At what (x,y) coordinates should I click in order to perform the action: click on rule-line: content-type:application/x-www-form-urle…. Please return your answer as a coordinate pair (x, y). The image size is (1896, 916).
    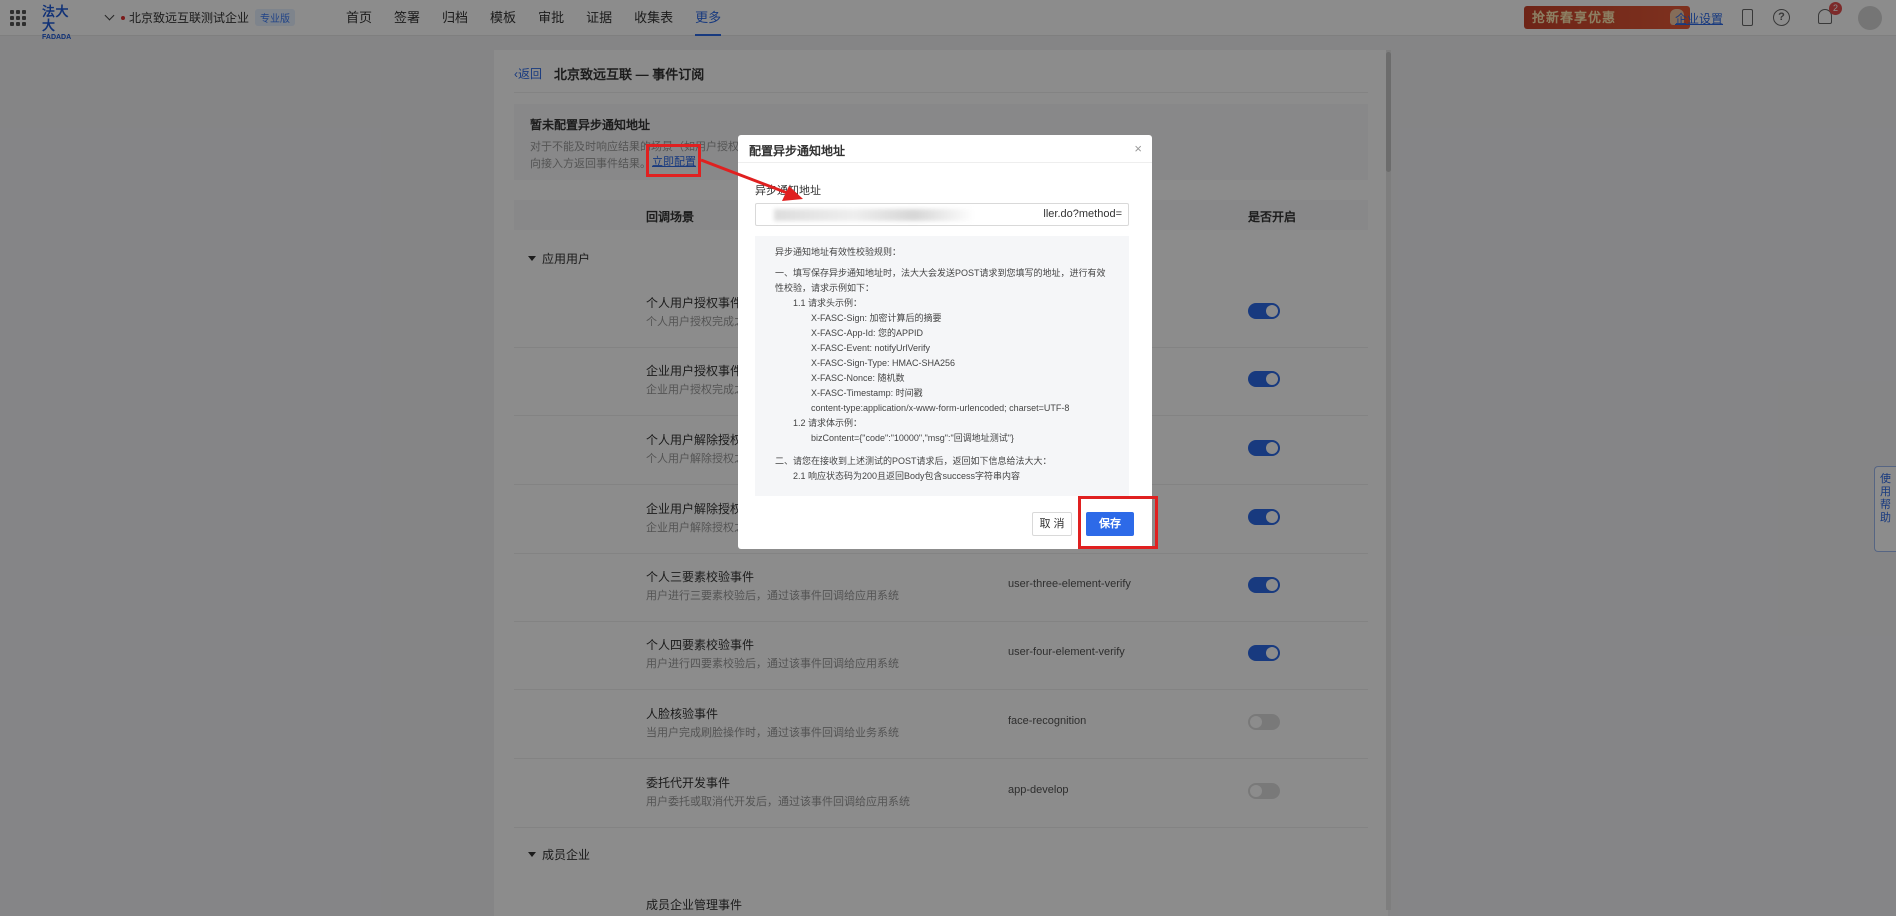
    Looking at the image, I should click on (940, 408).